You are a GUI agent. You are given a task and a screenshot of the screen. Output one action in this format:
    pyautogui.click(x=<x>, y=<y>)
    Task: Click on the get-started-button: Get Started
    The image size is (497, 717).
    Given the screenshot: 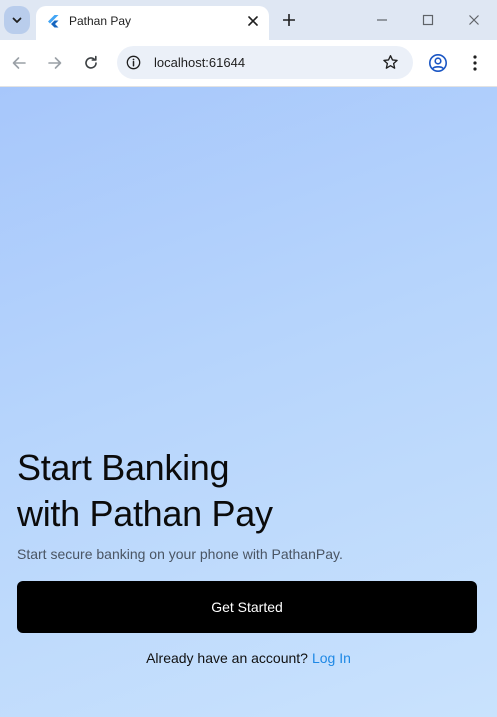 What is the action you would take?
    pyautogui.click(x=247, y=607)
    